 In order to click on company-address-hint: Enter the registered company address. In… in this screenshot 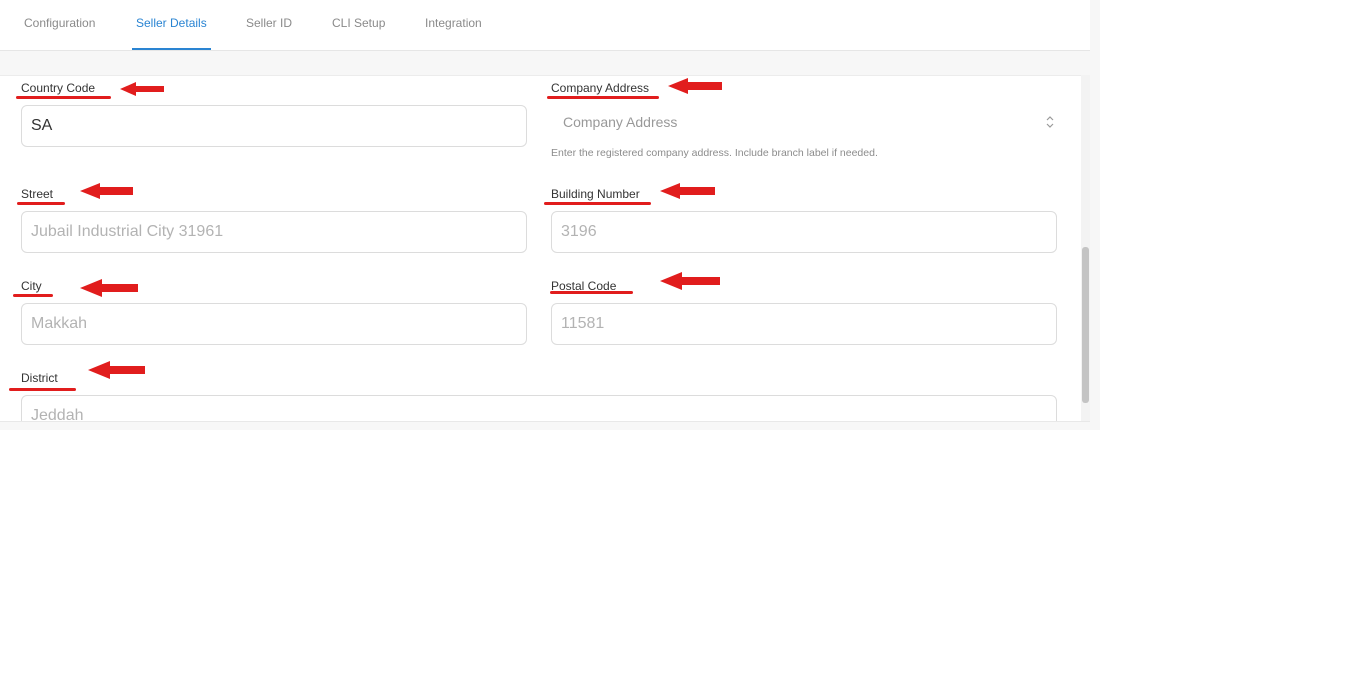, I will do `click(714, 153)`.